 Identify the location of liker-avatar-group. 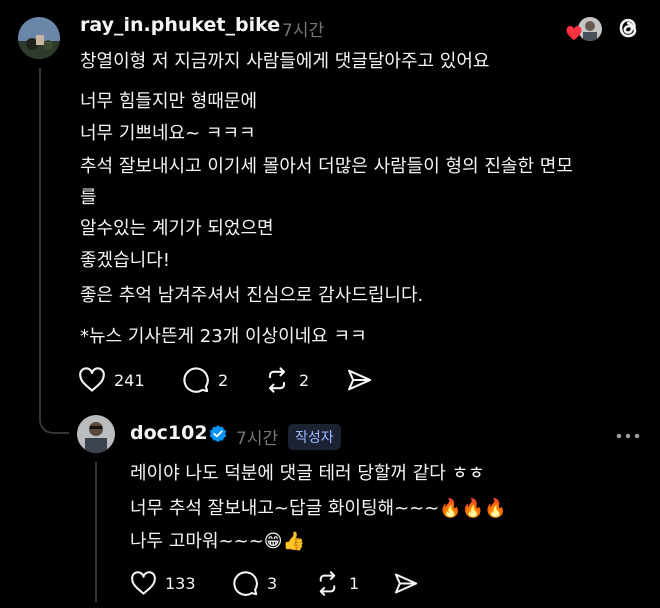
(584, 30).